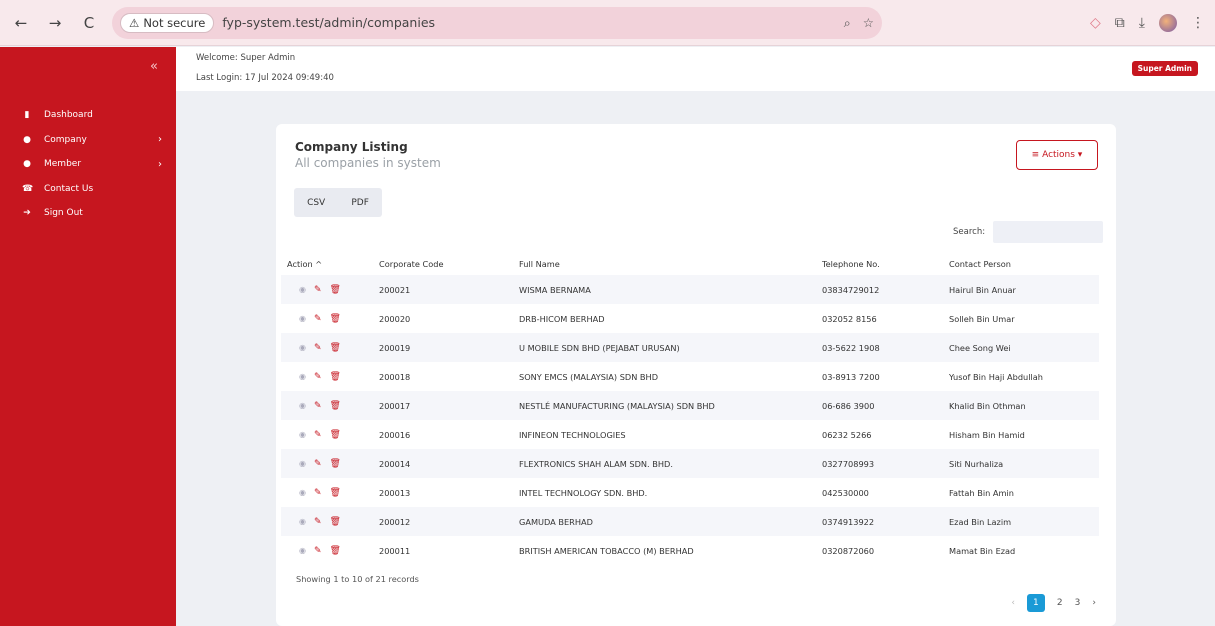  I want to click on page-button-1: 1, so click(1035, 603).